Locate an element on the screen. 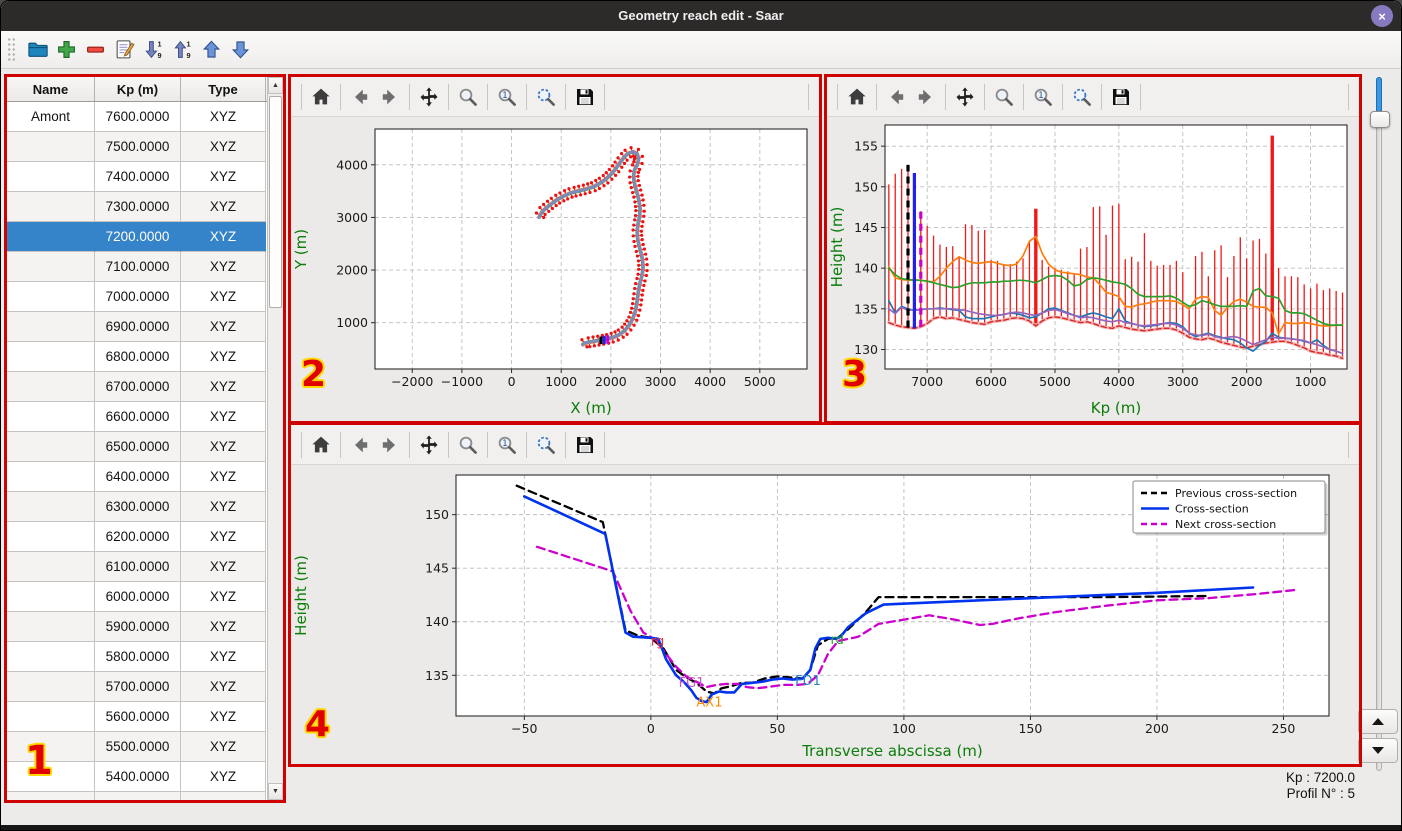  pan-icon is located at coordinates (429, 445).